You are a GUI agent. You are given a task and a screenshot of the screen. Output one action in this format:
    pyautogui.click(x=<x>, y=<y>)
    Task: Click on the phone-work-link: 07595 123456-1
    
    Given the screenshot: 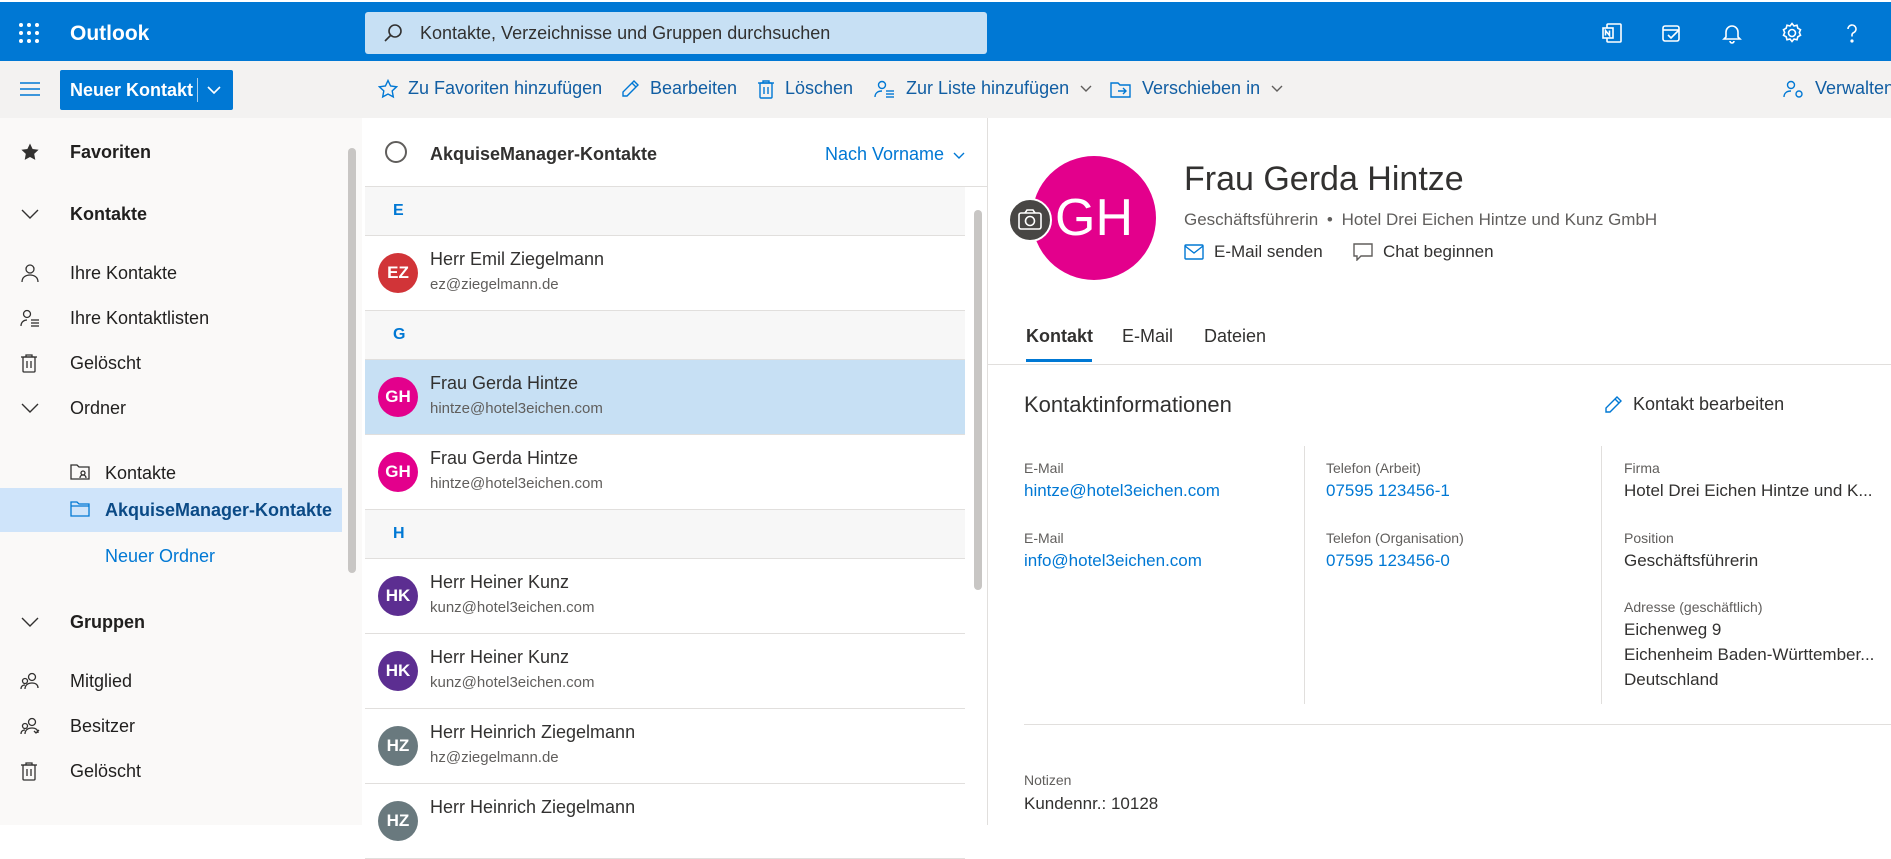 What is the action you would take?
    pyautogui.click(x=1388, y=491)
    